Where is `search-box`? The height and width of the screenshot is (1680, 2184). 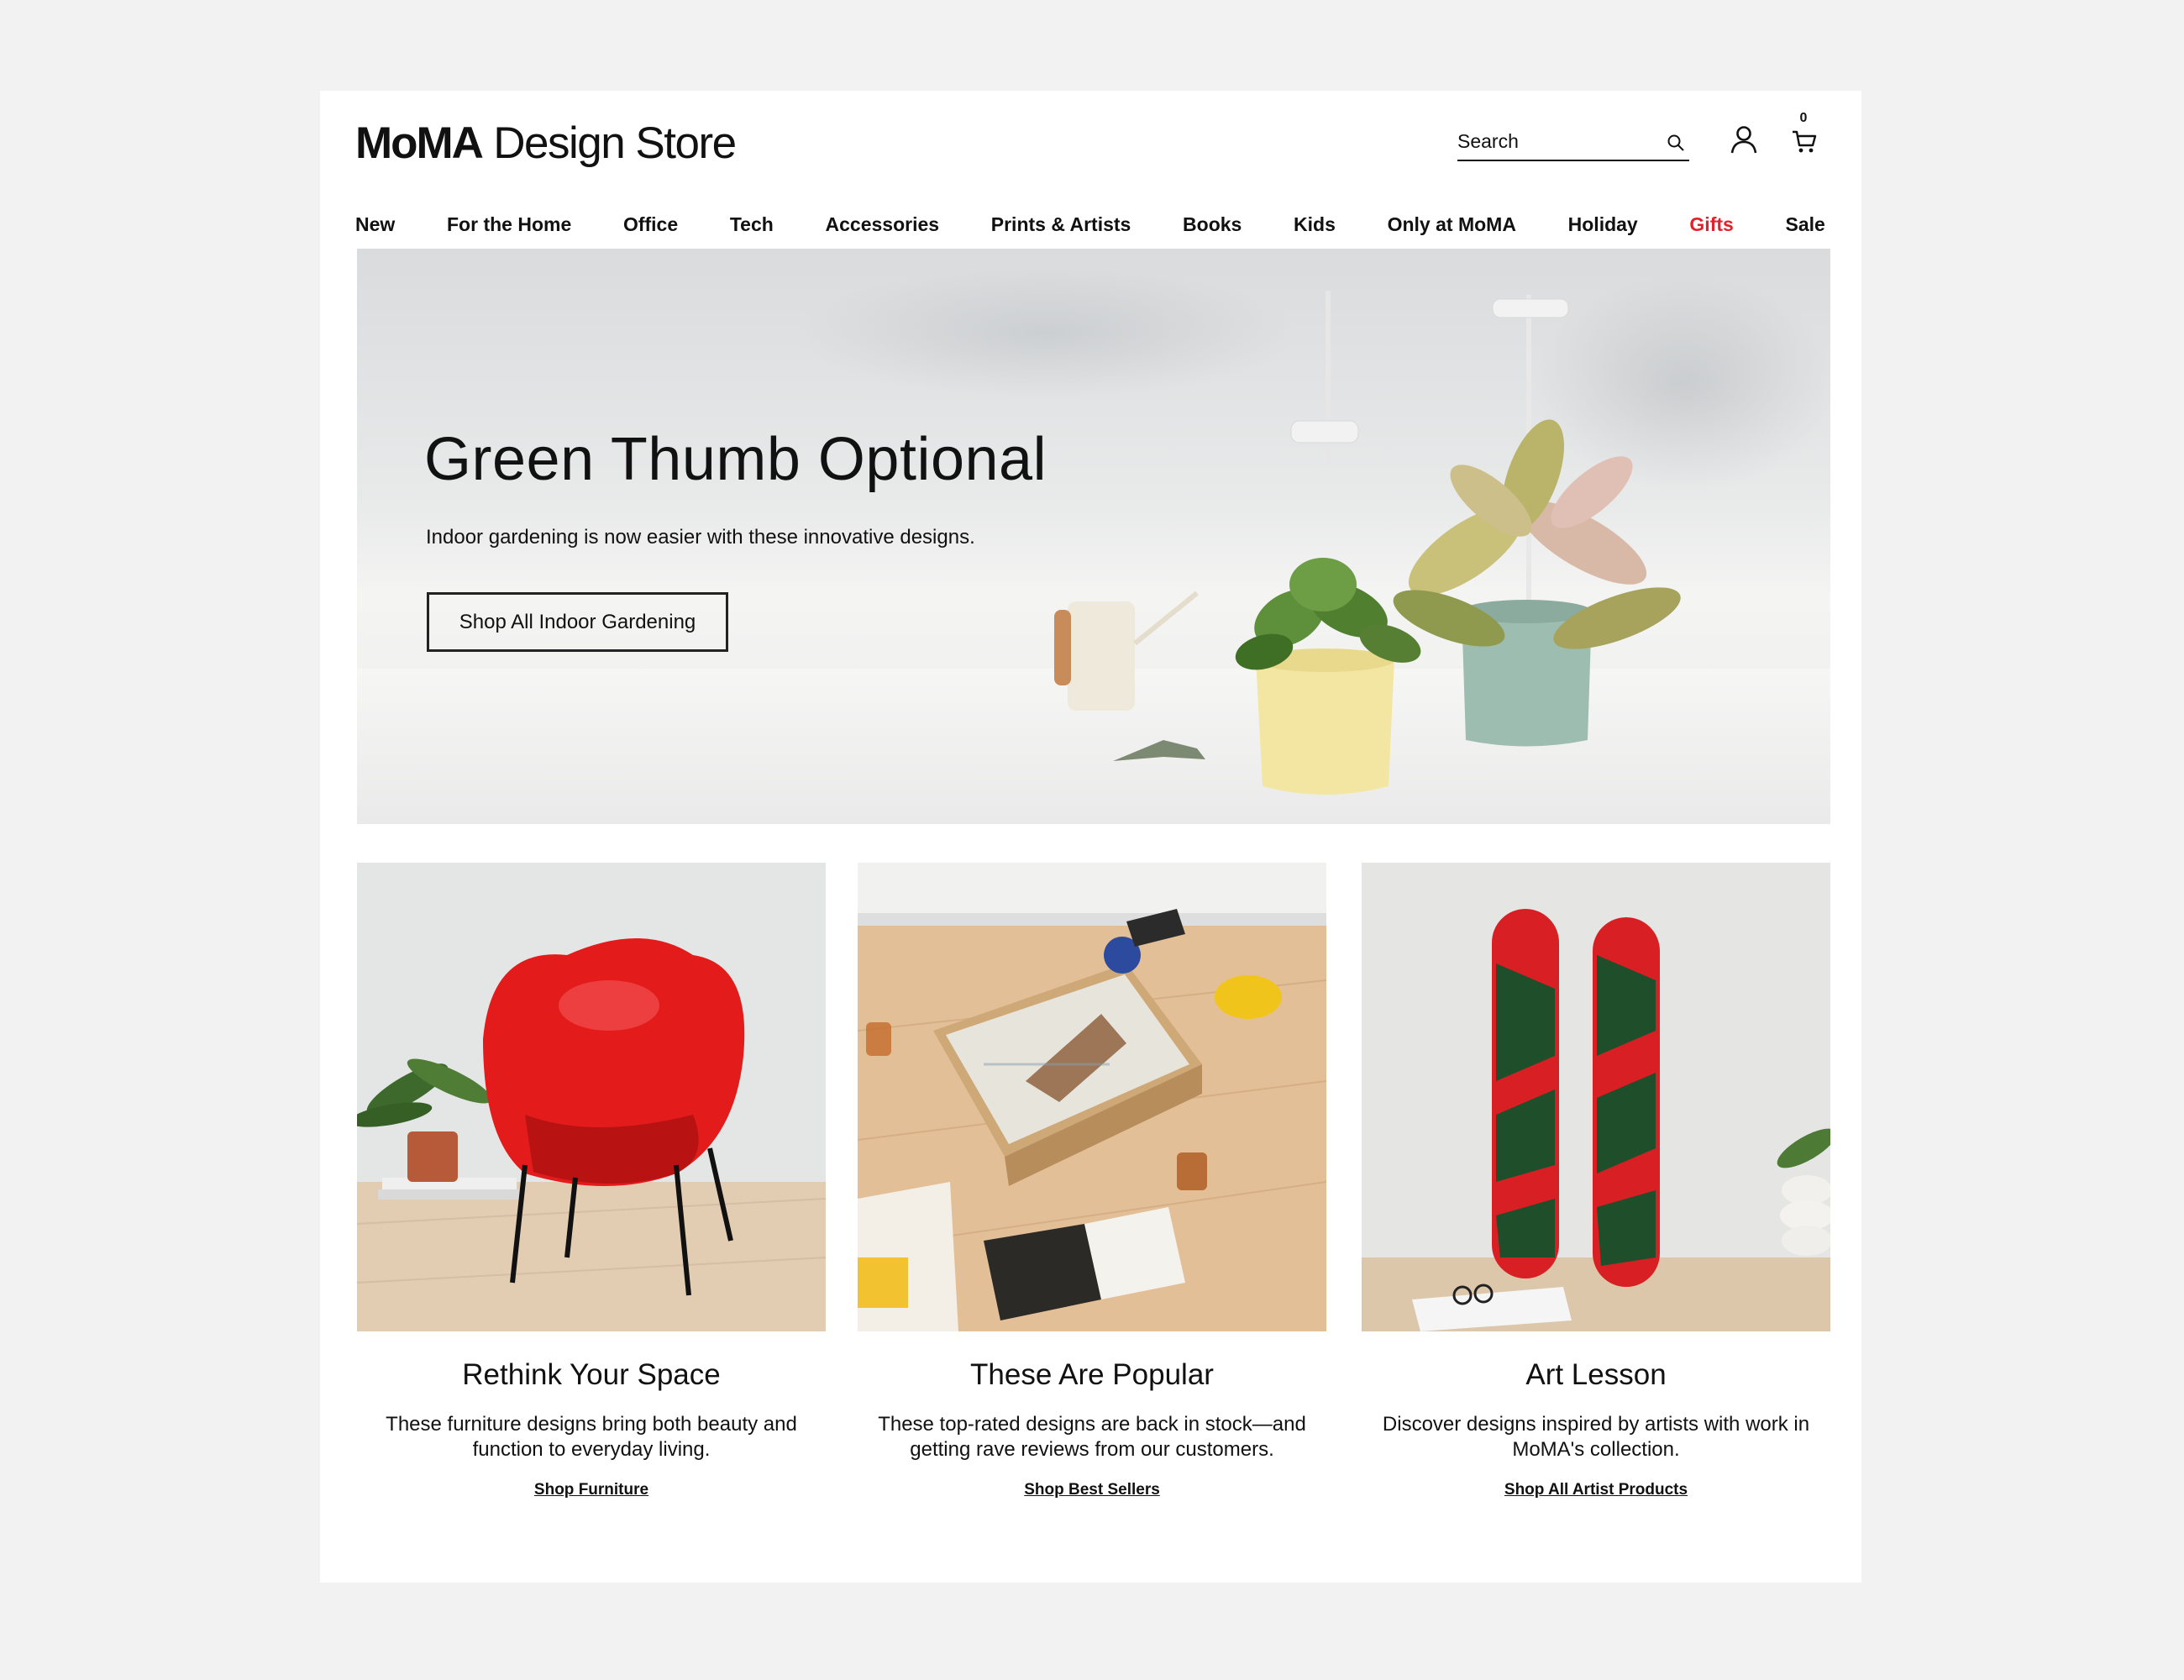 search-box is located at coordinates (1573, 142).